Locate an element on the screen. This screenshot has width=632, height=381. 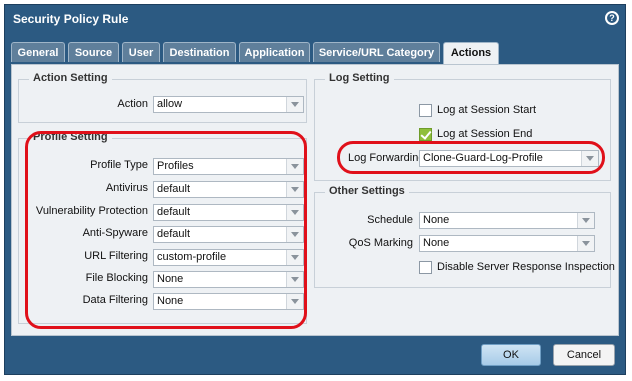
log-session-start-checkbox is located at coordinates (425, 110).